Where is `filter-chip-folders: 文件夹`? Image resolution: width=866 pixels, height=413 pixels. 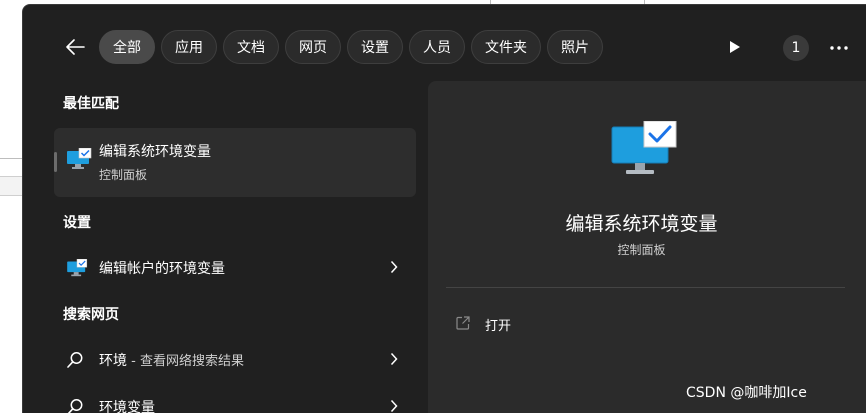
filter-chip-folders: 文件夹 is located at coordinates (506, 47).